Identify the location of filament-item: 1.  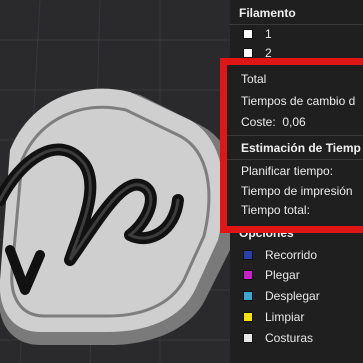
(257, 34).